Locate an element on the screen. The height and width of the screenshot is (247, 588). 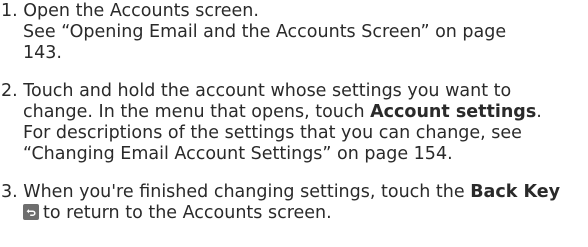
account-settings-label: Account settings is located at coordinates (453, 112).